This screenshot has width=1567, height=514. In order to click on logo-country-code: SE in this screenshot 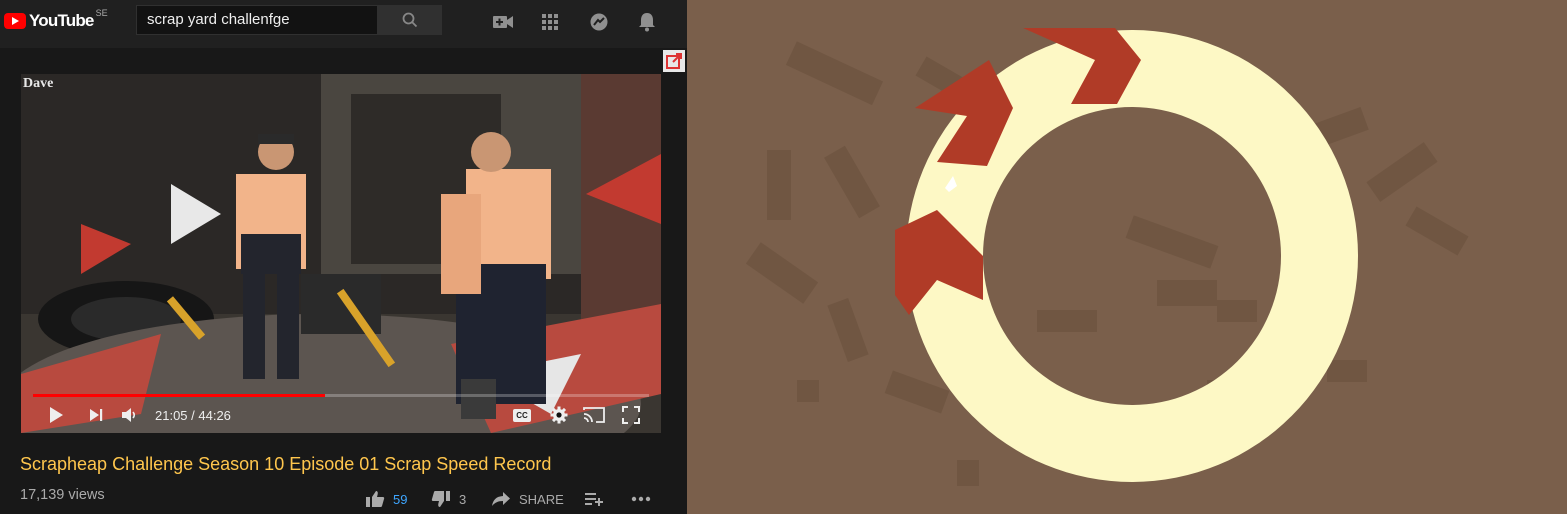, I will do `click(101, 13)`.